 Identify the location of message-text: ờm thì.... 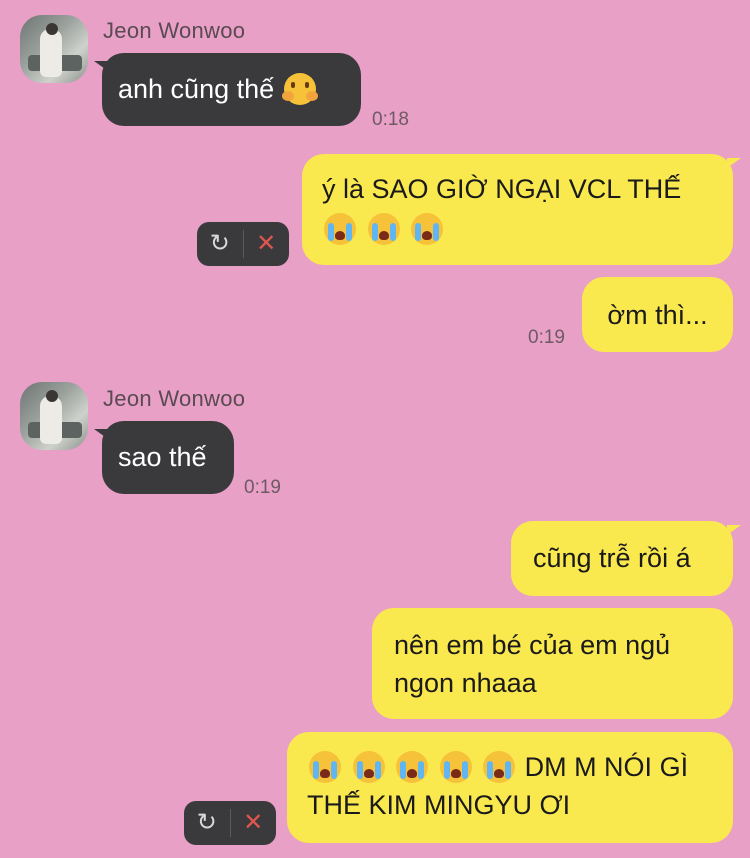
(657, 315).